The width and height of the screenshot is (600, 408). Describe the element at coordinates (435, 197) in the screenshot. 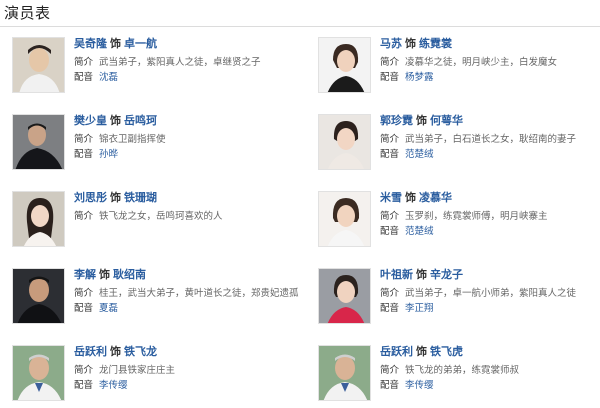

I see `role-name-link: 凌慕华` at that location.